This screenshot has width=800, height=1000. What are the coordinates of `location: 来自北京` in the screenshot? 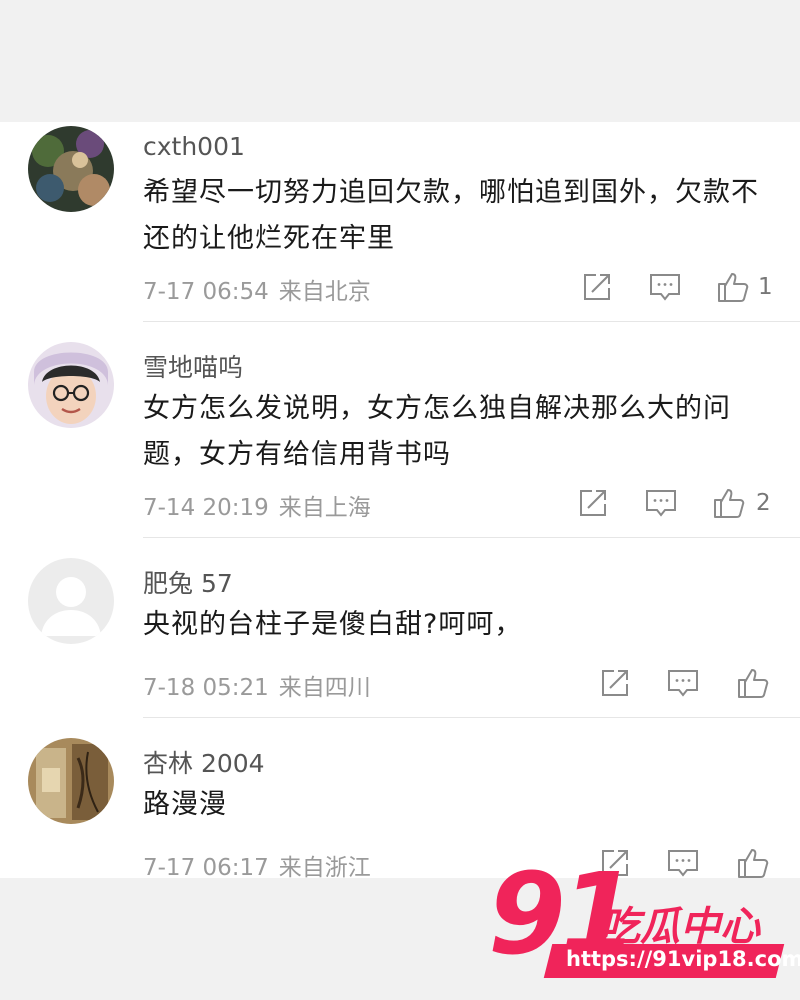 It's located at (324, 292).